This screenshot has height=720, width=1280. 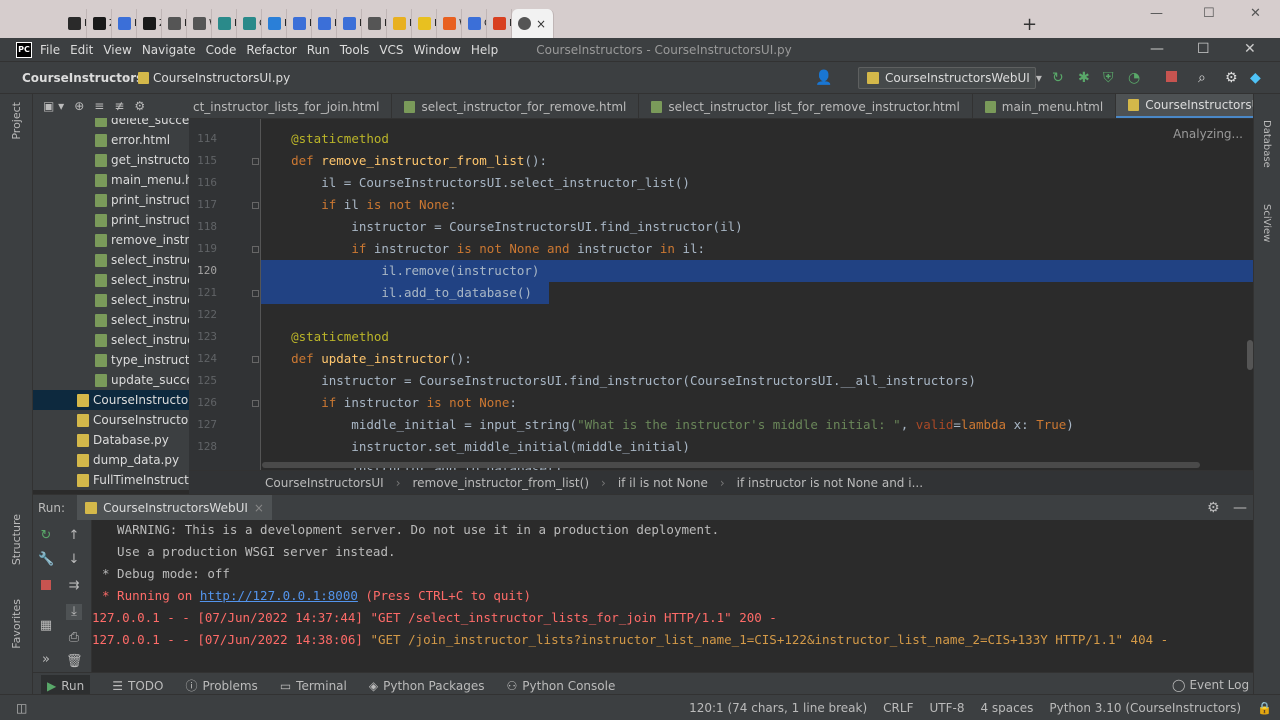 I want to click on more-icon: », so click(x=46, y=660).